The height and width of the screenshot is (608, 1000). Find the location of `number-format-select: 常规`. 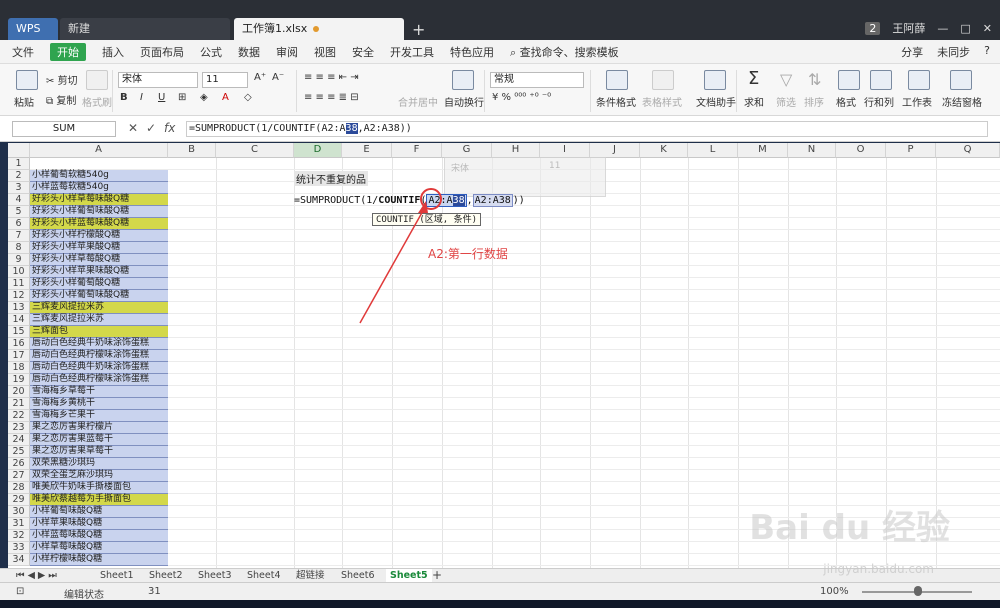

number-format-select: 常规 is located at coordinates (537, 80).